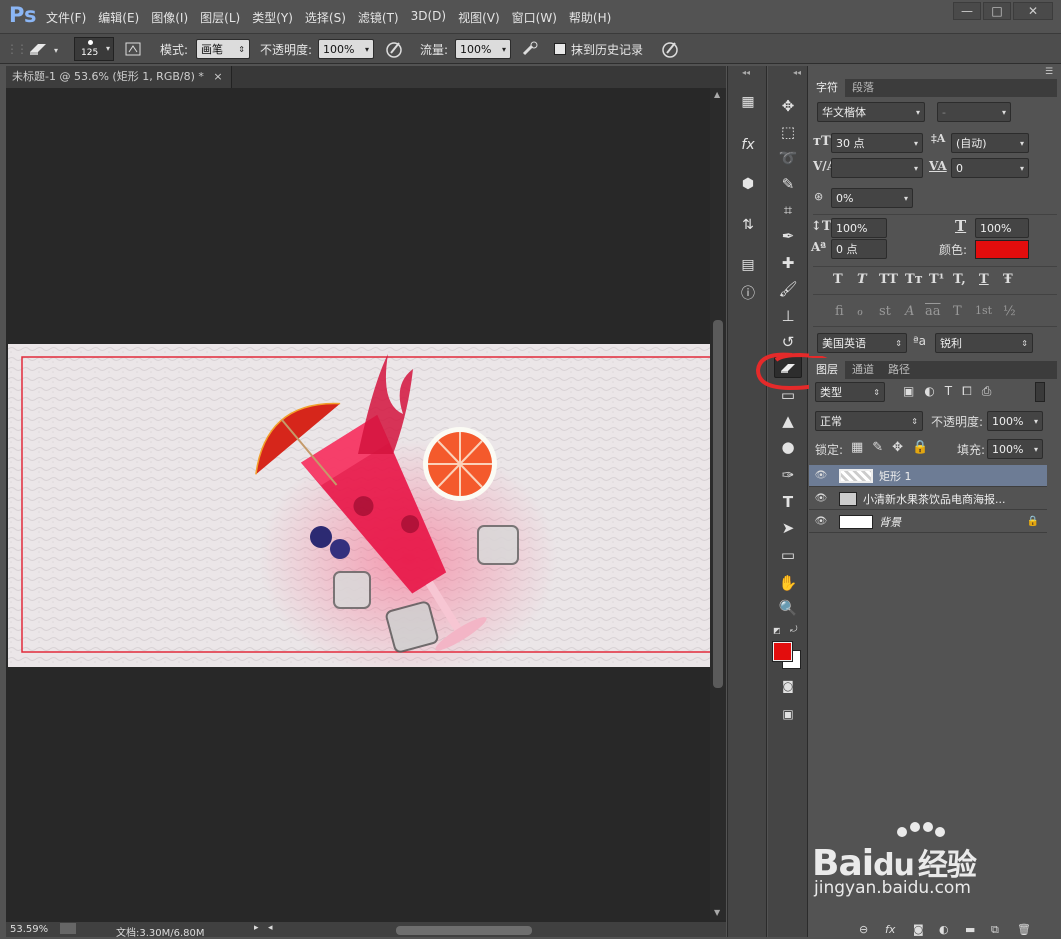  I want to click on scroll-up-icon: ▲, so click(717, 94).